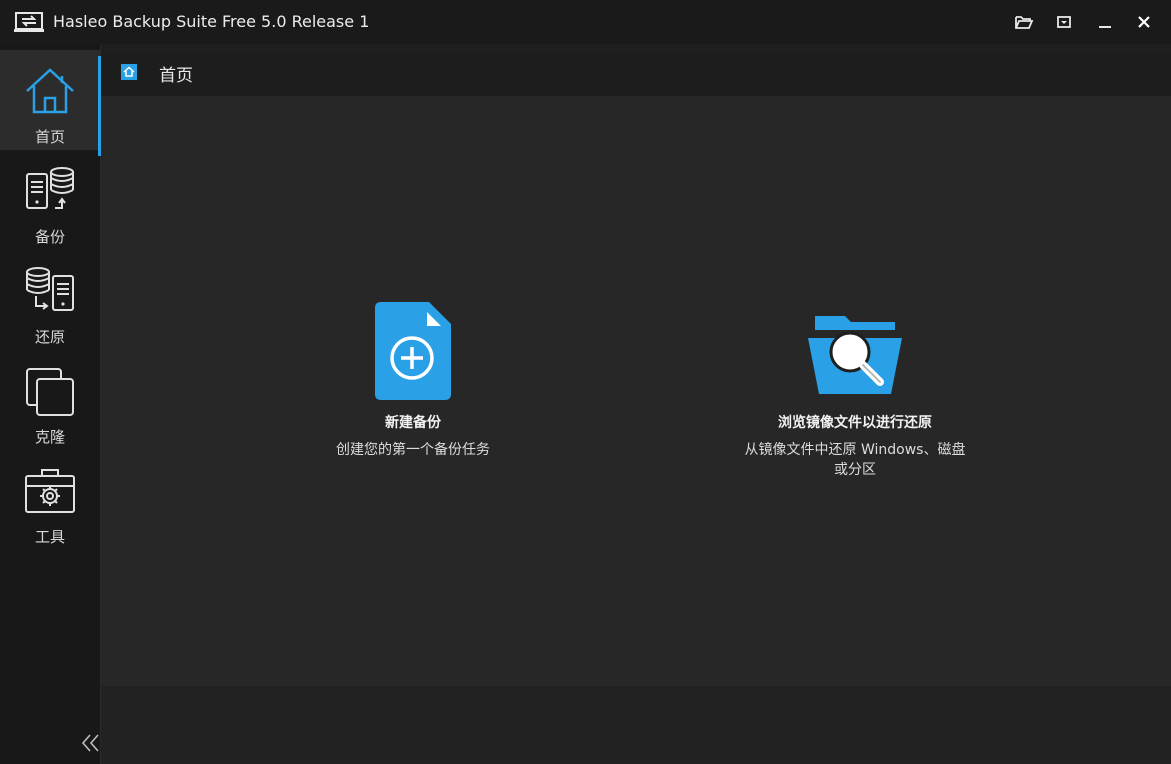 This screenshot has height=764, width=1171. What do you see at coordinates (636, 74) in the screenshot?
I see `breadcrumb: 首页` at bounding box center [636, 74].